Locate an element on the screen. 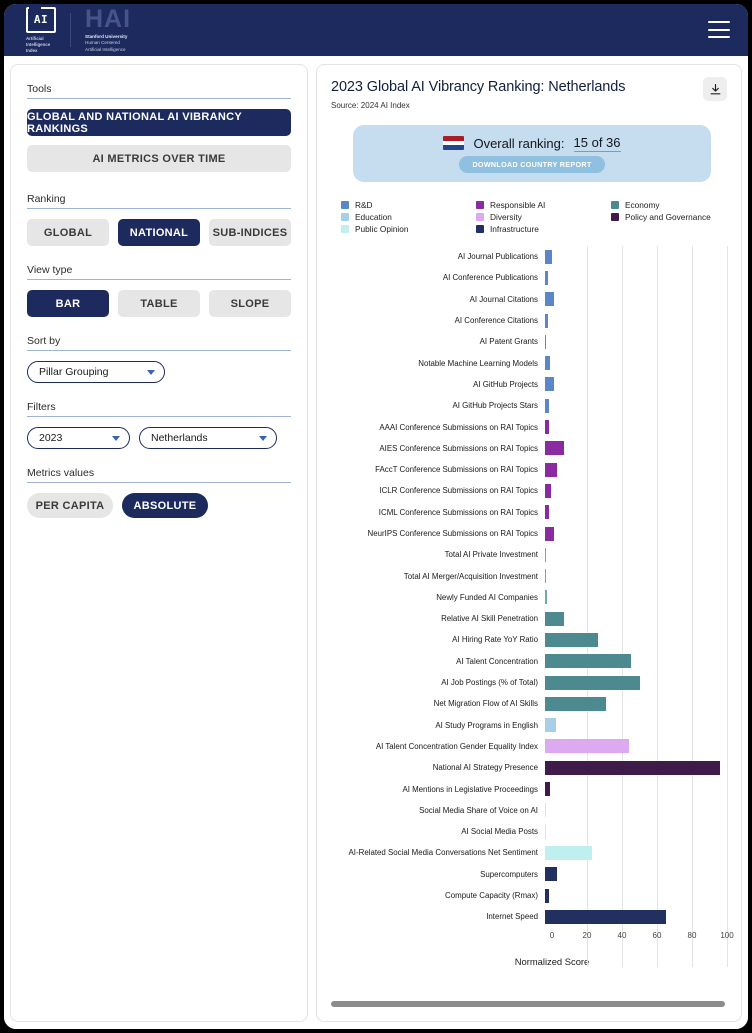 The image size is (752, 1033). ai-index-logo: AI Artificial Intelligence Index is located at coordinates (41, 29).